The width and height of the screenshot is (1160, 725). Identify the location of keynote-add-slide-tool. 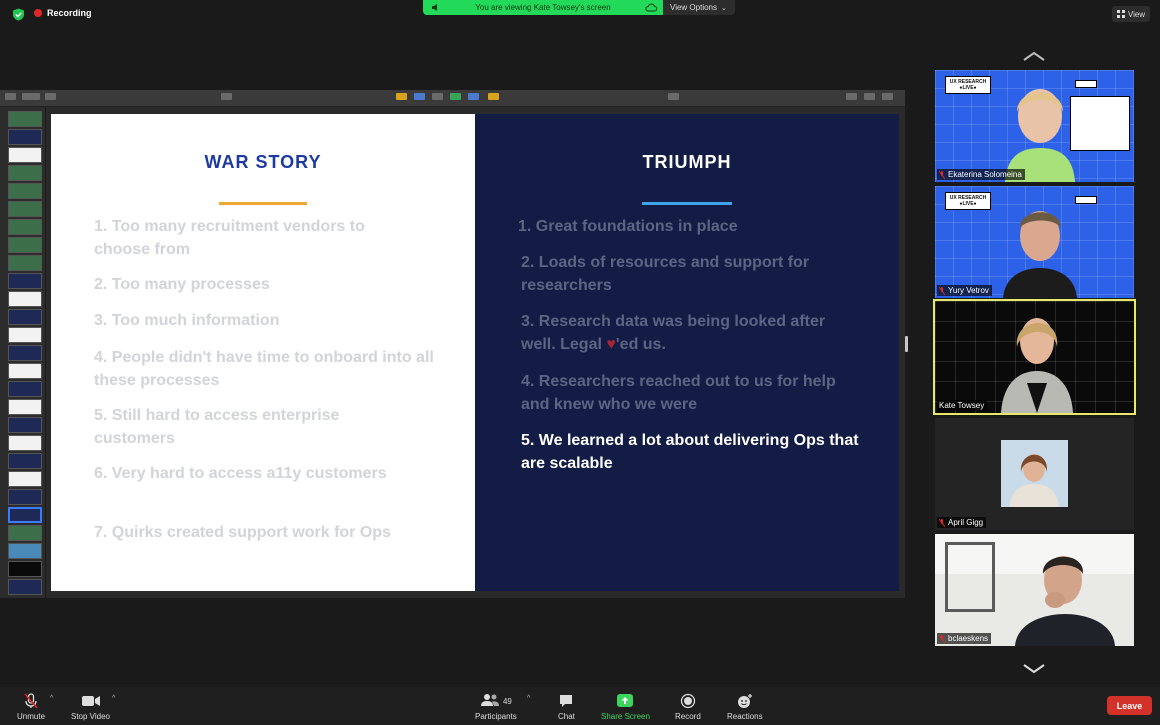
(50, 97).